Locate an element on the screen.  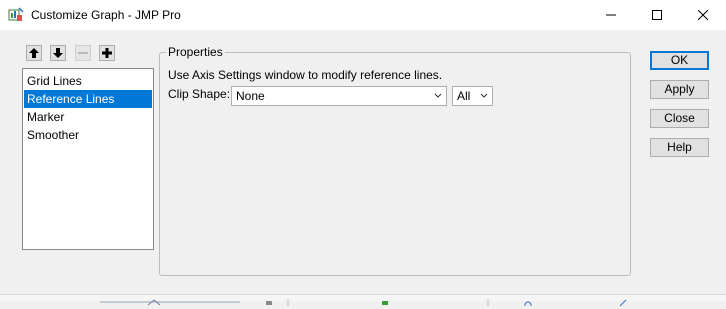
list-item-reference-lines: Reference Lines is located at coordinates (88, 99).